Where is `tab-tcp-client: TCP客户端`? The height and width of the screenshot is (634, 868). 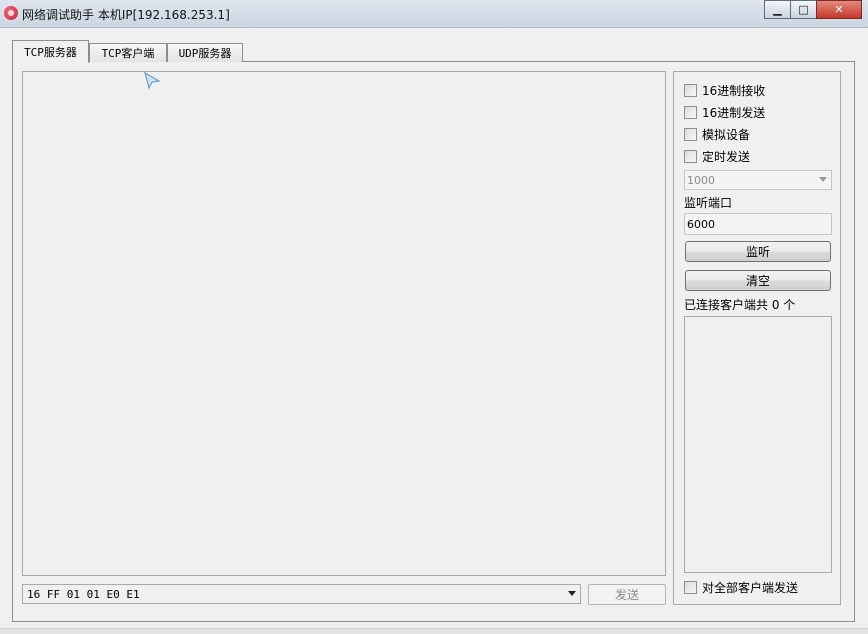
tab-tcp-client: TCP客户端 is located at coordinates (128, 52).